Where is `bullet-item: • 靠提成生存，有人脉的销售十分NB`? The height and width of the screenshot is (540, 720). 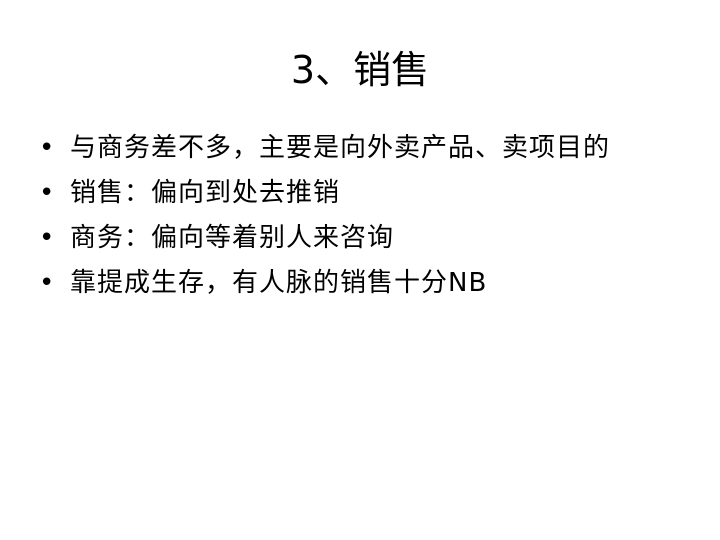
bullet-item: • 靠提成生存，有人脉的销售十分NB is located at coordinates (356, 283).